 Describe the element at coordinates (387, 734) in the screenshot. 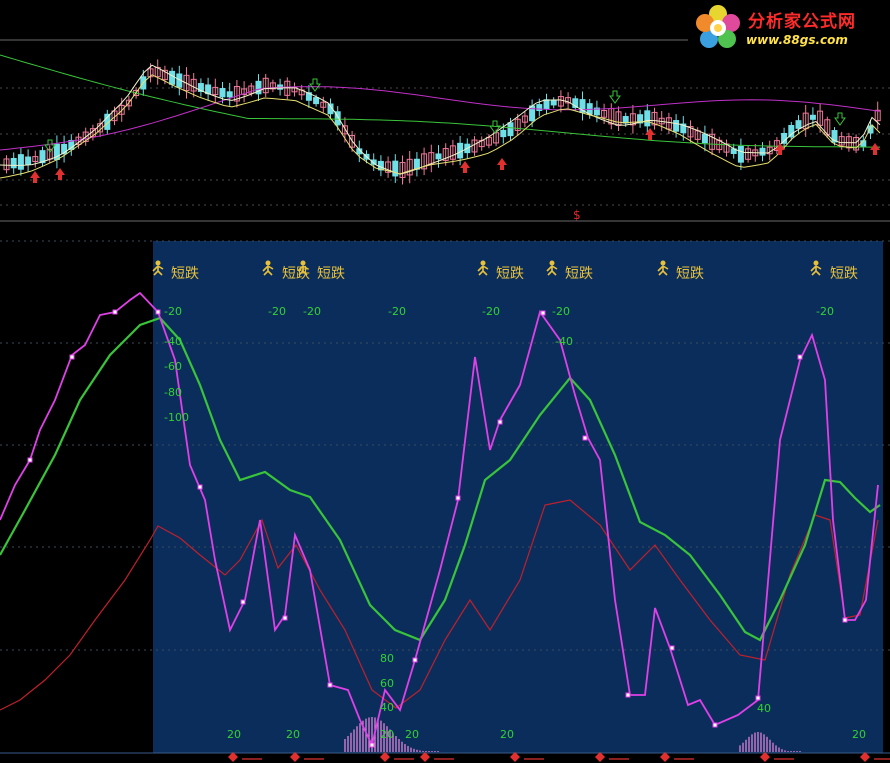

I see `level-label: 20` at that location.